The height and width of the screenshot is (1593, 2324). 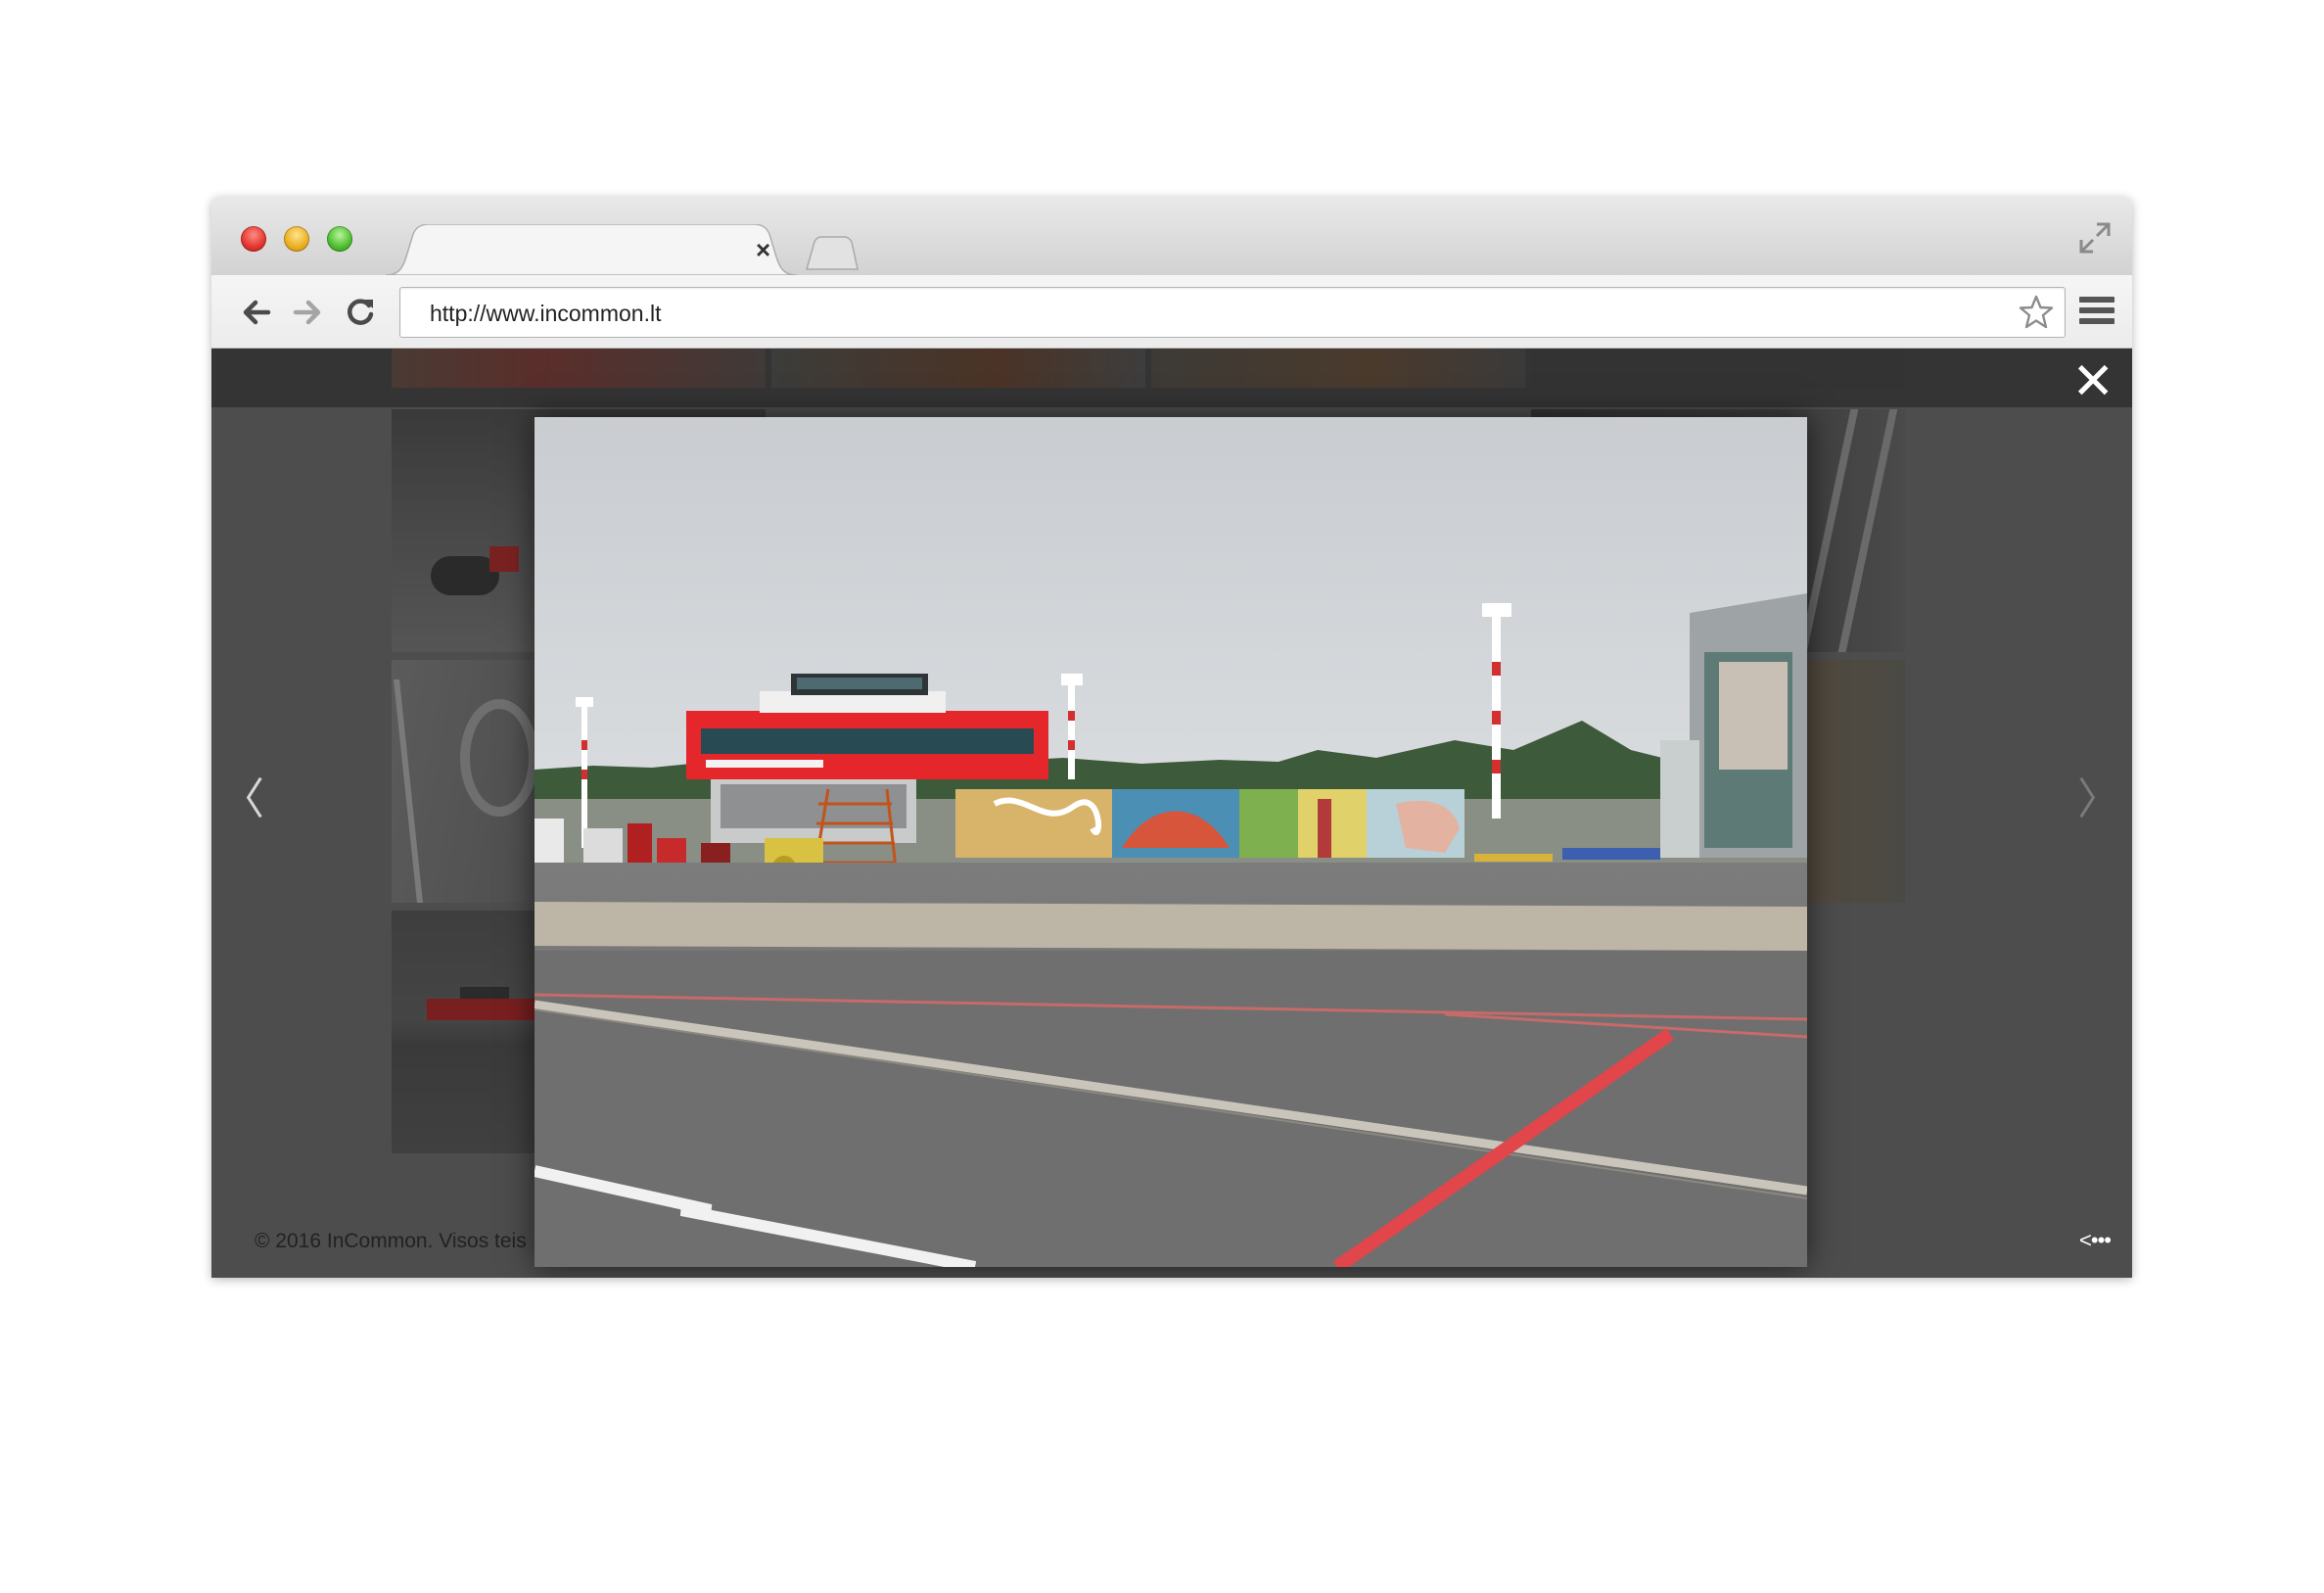 What do you see at coordinates (296, 239) in the screenshot?
I see `minimize-window-button` at bounding box center [296, 239].